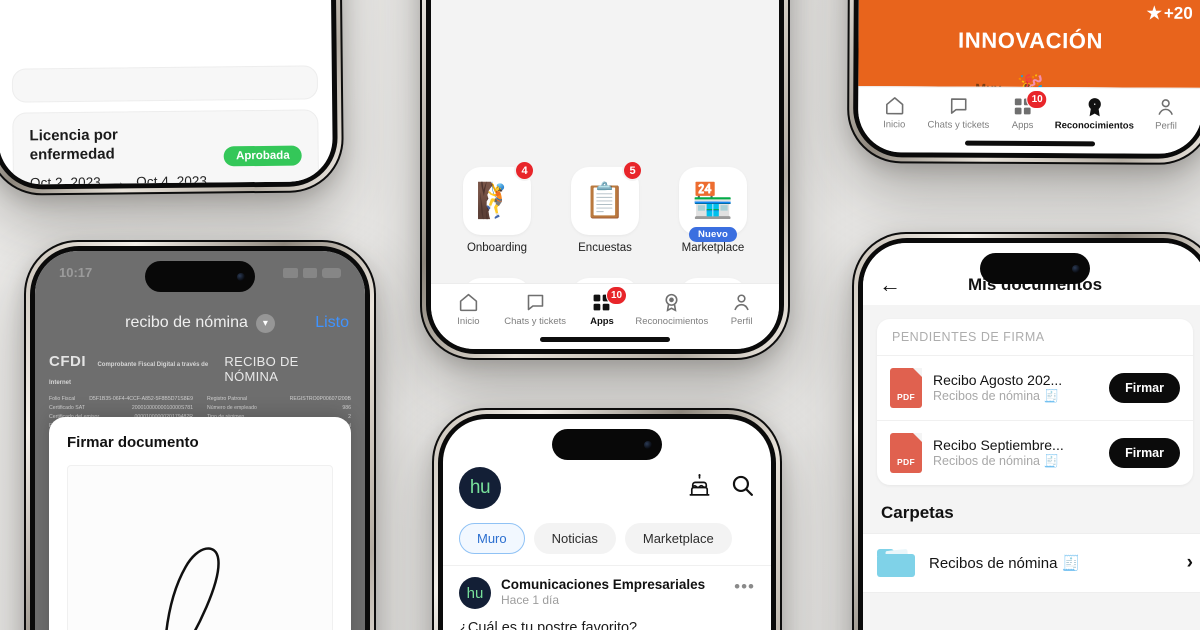 The width and height of the screenshot is (1200, 630). Describe the element at coordinates (574, 538) in the screenshot. I see `chip-noticias: Noticias` at that location.